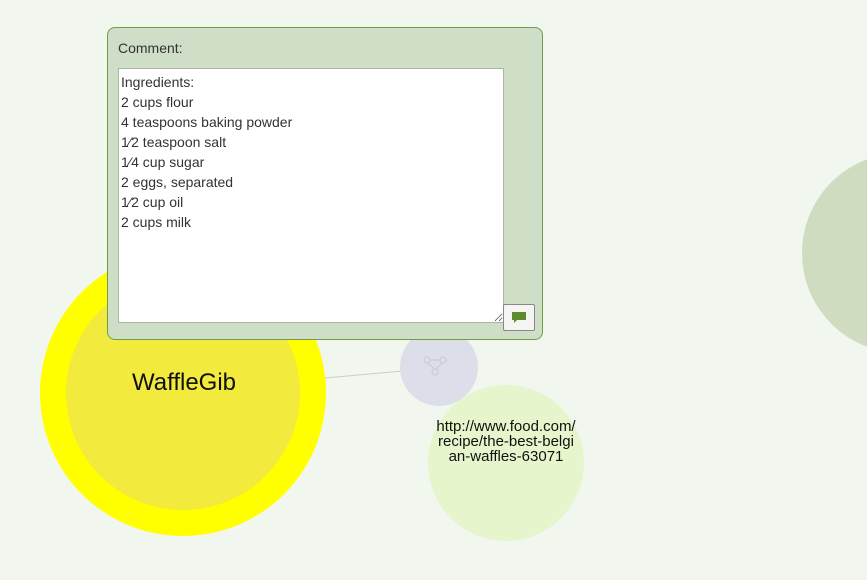 This screenshot has width=867, height=580. What do you see at coordinates (834, 253) in the screenshot?
I see `node-edge-right` at bounding box center [834, 253].